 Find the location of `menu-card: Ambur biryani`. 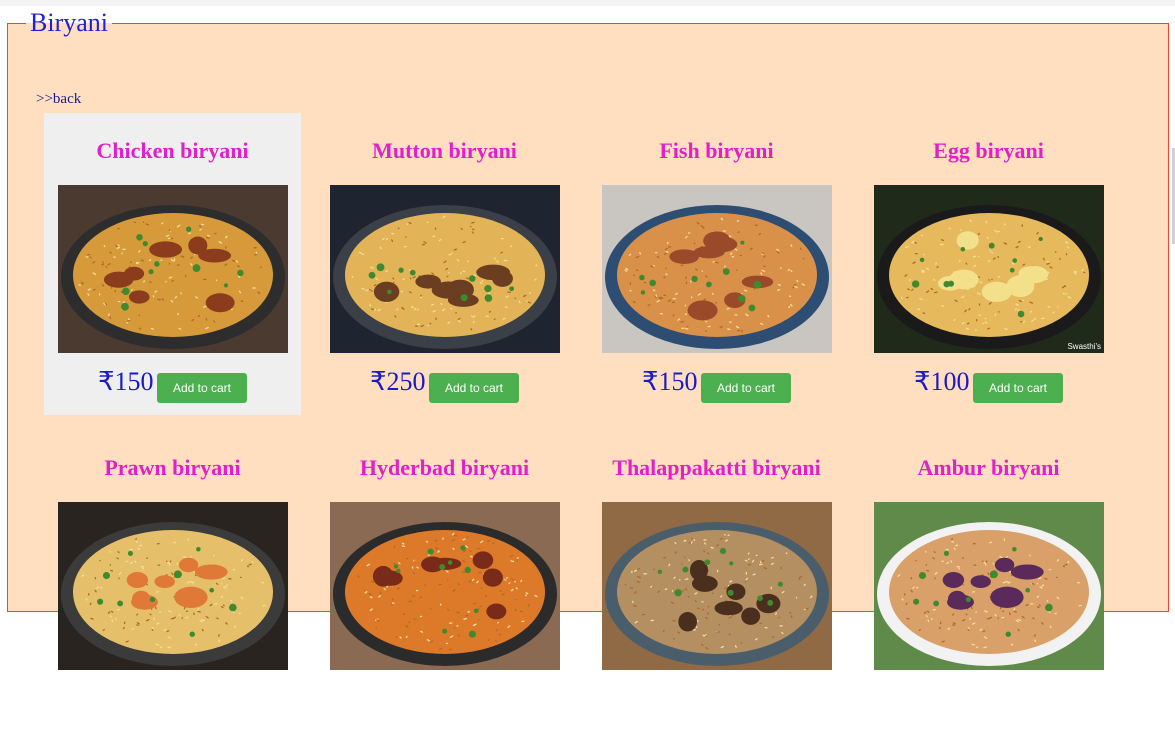

menu-card: Ambur biryani is located at coordinates (988, 581).